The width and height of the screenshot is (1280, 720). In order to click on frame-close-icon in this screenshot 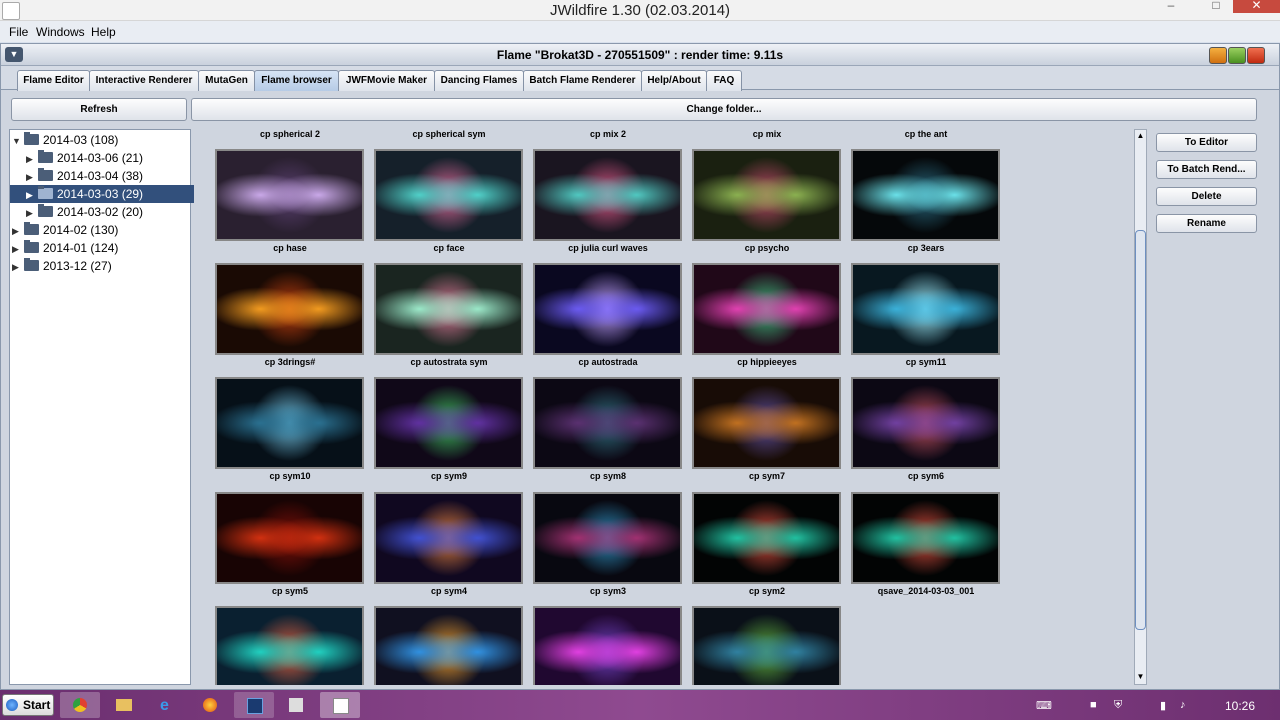, I will do `click(1256, 55)`.